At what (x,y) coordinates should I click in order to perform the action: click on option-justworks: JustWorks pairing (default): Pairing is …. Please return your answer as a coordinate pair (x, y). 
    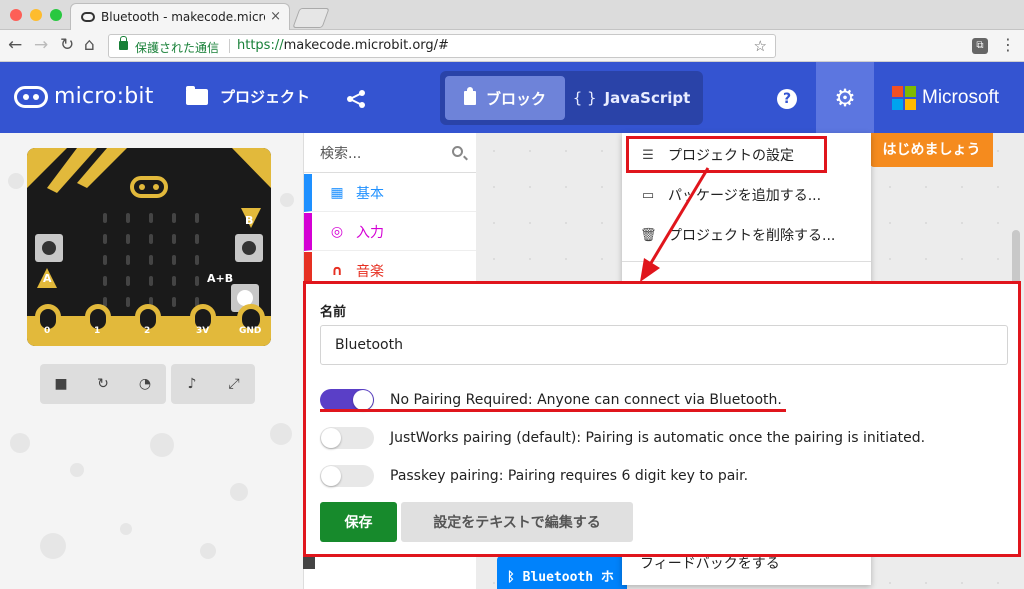
    Looking at the image, I should click on (622, 438).